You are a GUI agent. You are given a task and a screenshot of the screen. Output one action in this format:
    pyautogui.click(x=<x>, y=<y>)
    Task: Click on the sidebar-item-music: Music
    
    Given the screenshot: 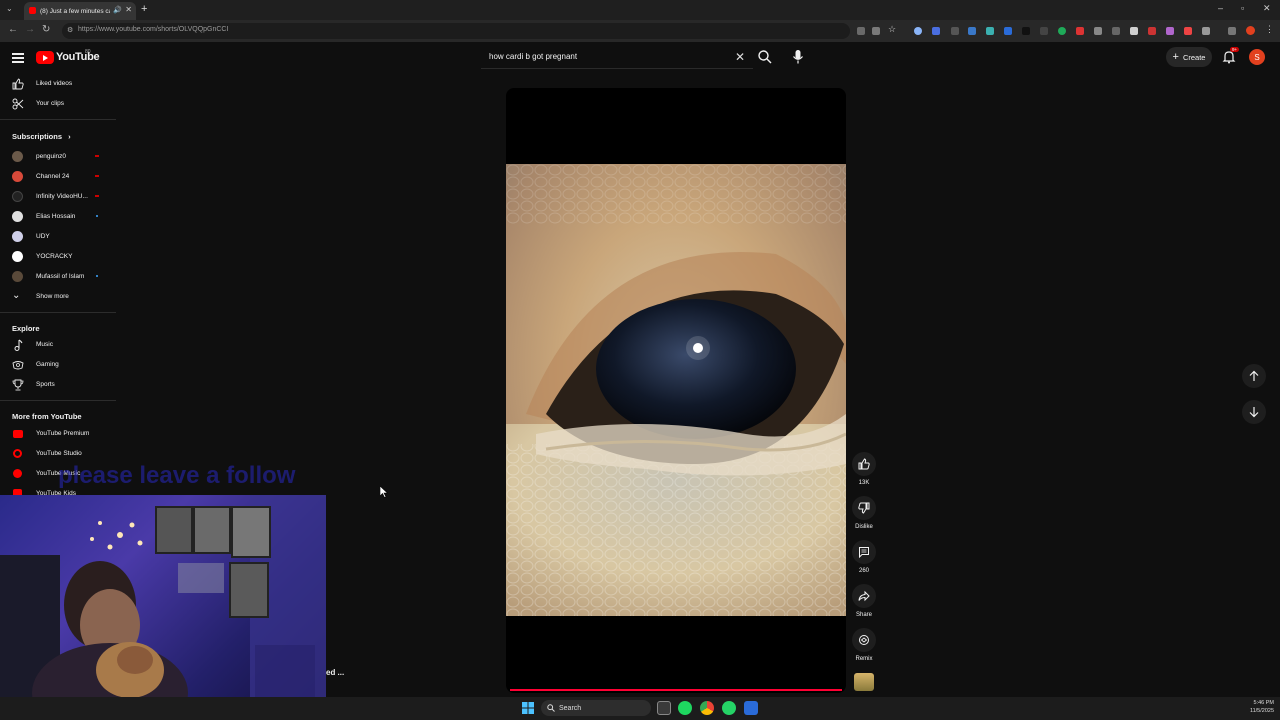 What is the action you would take?
    pyautogui.click(x=58, y=345)
    